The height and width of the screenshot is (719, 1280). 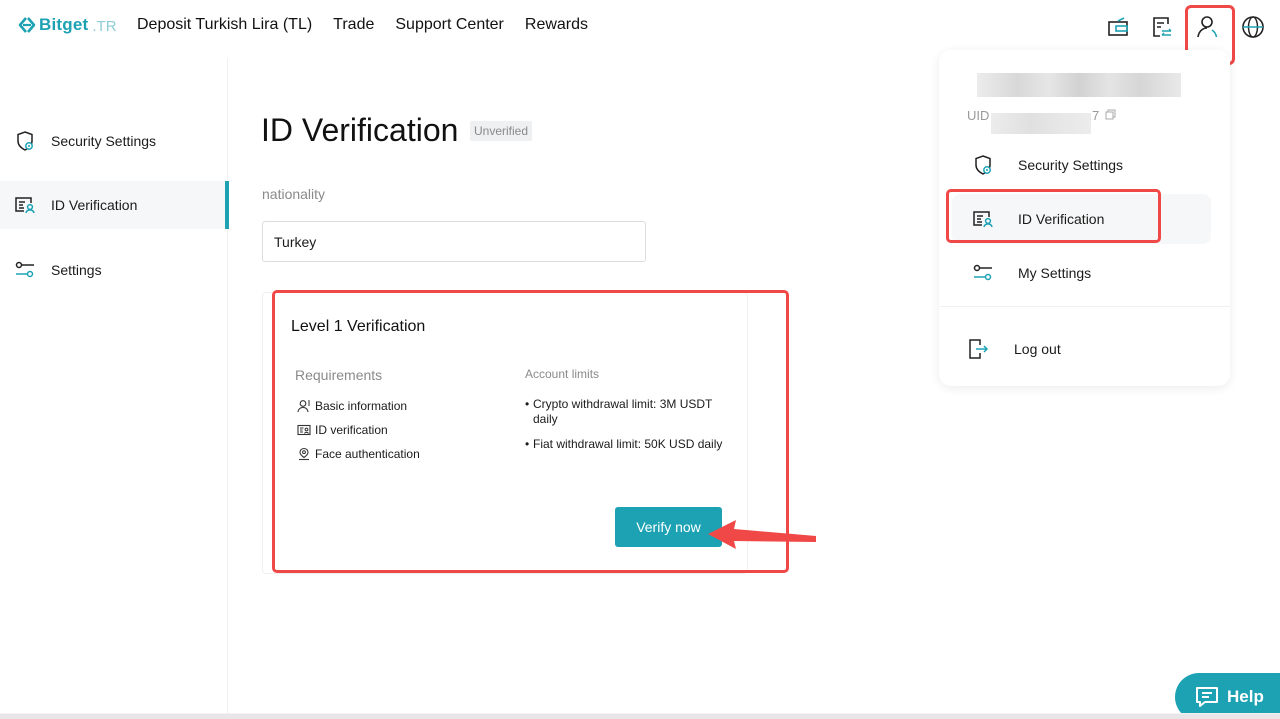 I want to click on blurred-username, so click(x=1079, y=85).